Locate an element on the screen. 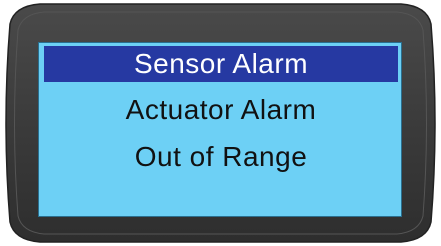 This screenshot has height=246, width=441. menu-item-out-of-range: Out of Range is located at coordinates (221, 157).